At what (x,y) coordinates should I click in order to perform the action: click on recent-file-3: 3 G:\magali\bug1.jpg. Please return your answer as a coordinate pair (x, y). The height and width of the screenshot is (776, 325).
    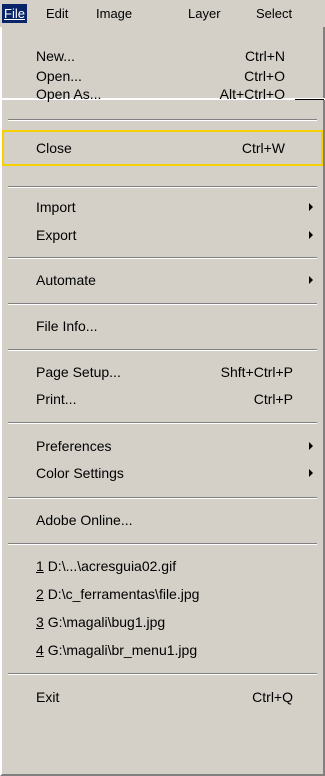
    Looking at the image, I should click on (162, 622).